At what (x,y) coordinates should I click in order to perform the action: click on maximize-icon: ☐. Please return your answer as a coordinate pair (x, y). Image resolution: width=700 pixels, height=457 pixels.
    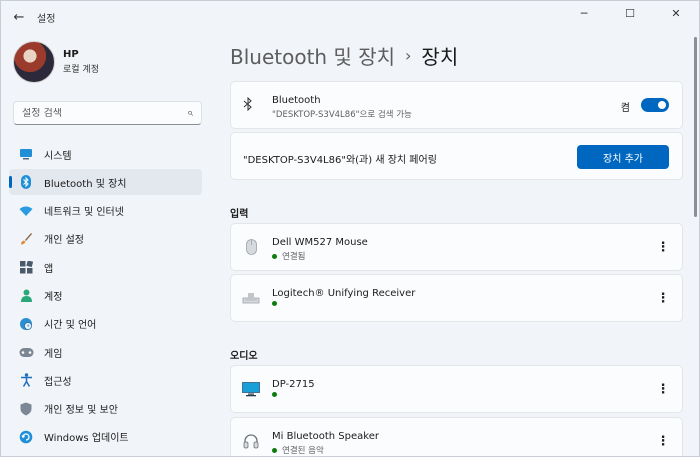
    Looking at the image, I should click on (630, 13).